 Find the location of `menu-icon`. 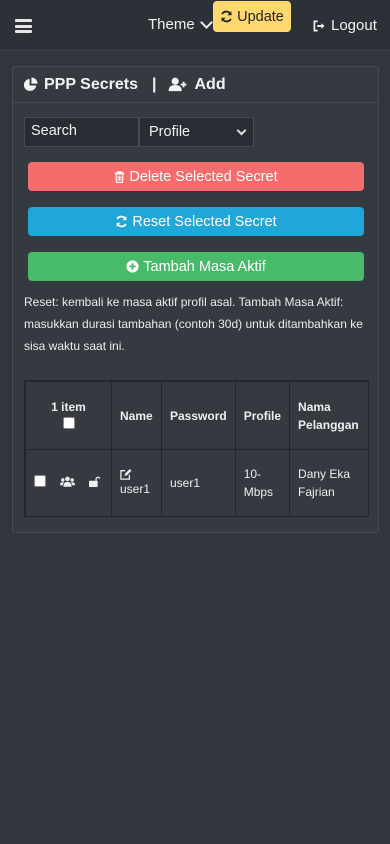

menu-icon is located at coordinates (23, 26).